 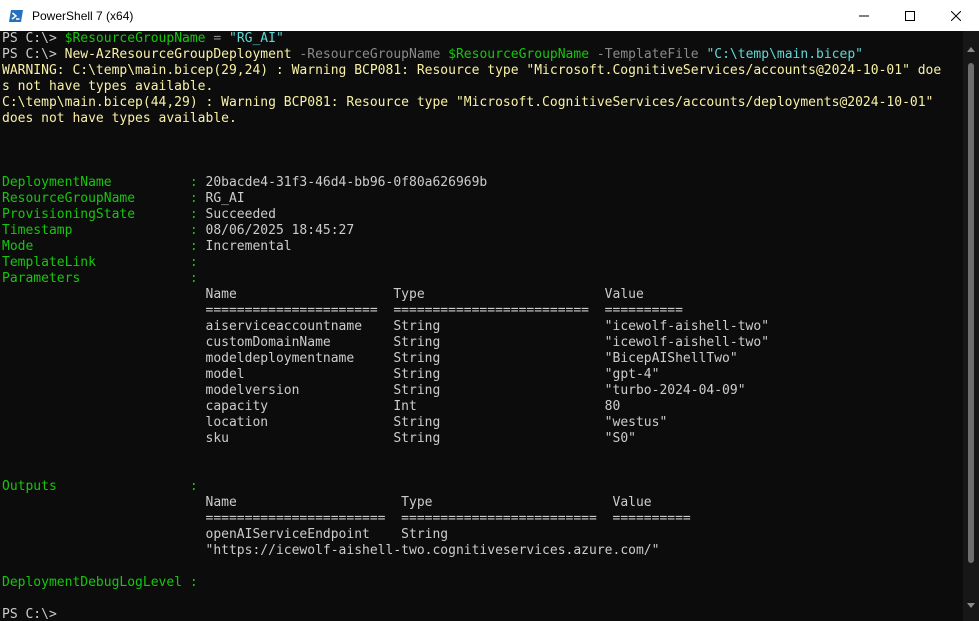 I want to click on table-row: modelversion String "turbo-2024-04-09", so click(x=475, y=390).